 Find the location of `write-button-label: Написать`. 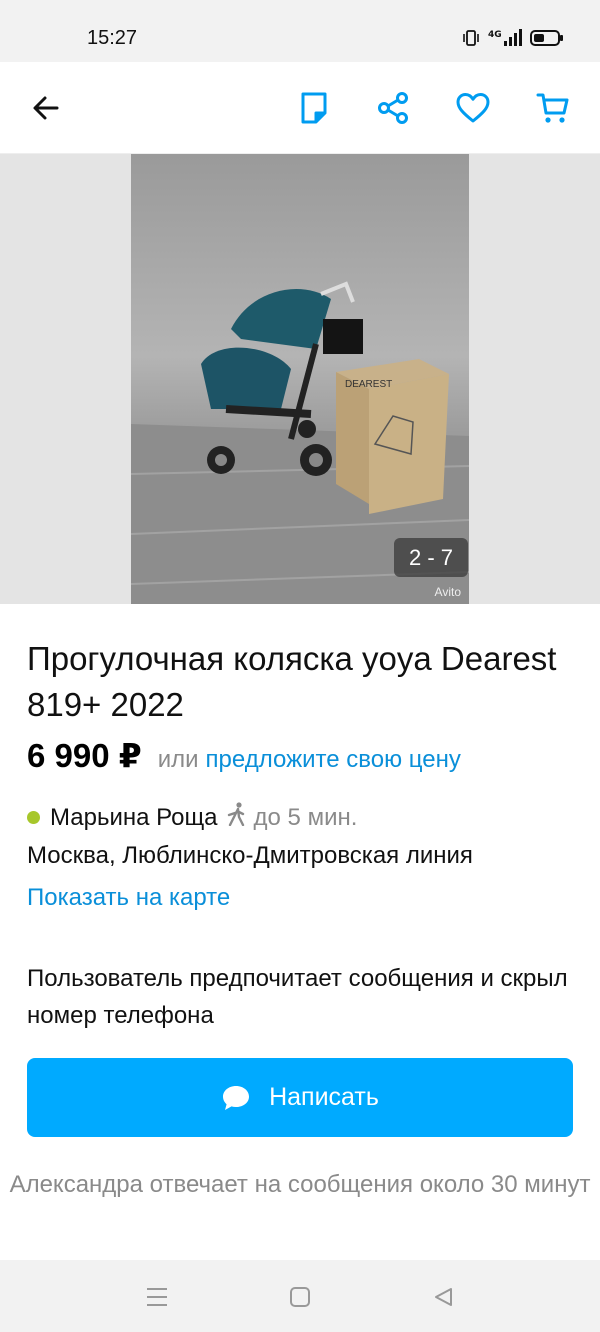

write-button-label: Написать is located at coordinates (324, 1097).